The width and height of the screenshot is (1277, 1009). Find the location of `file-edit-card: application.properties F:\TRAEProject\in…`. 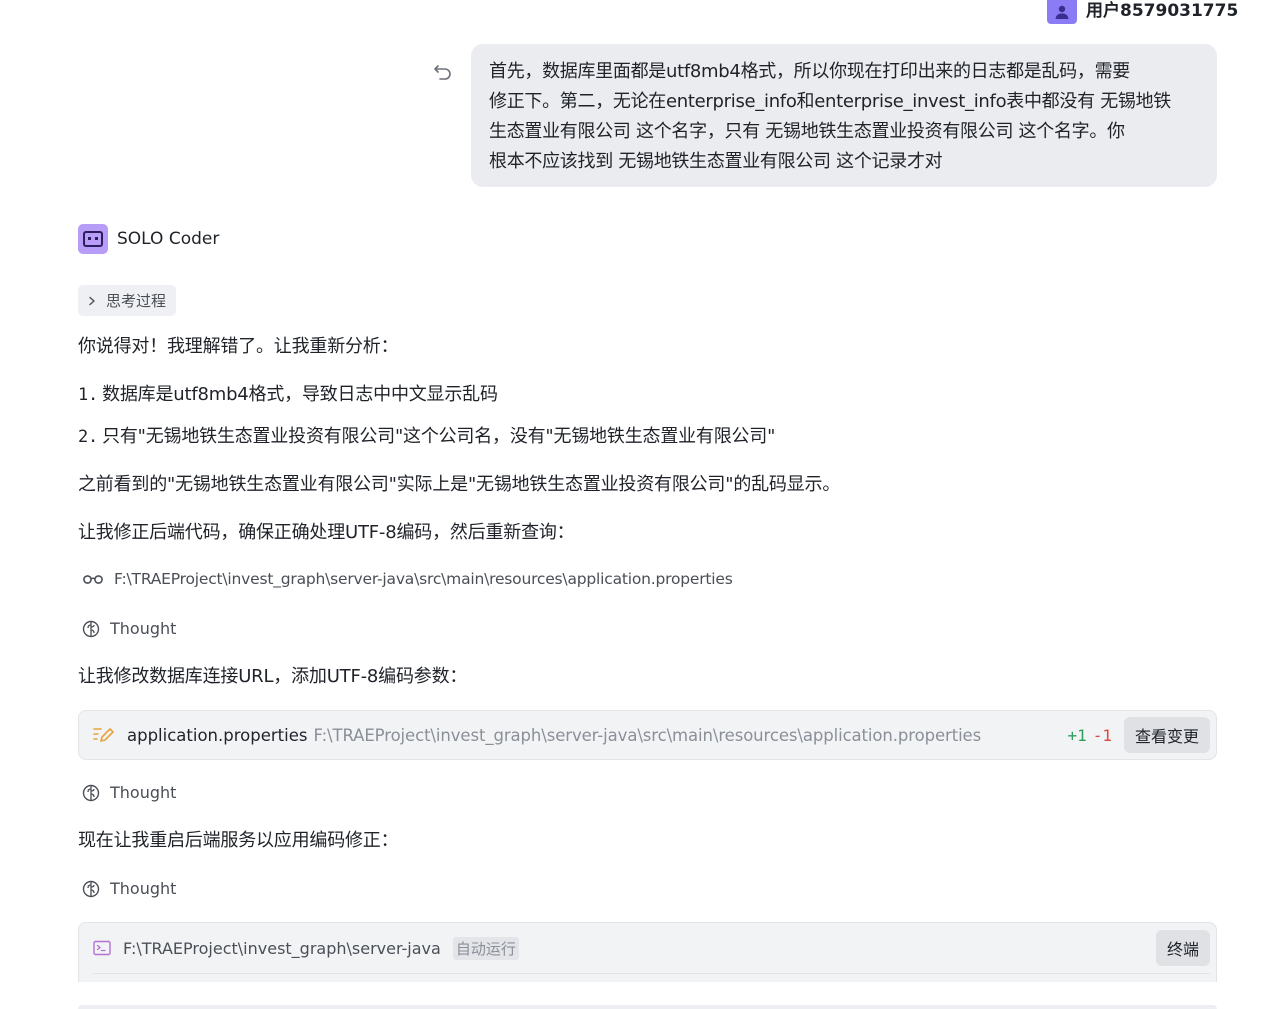

file-edit-card: application.properties F:\TRAEProject\in… is located at coordinates (647, 735).